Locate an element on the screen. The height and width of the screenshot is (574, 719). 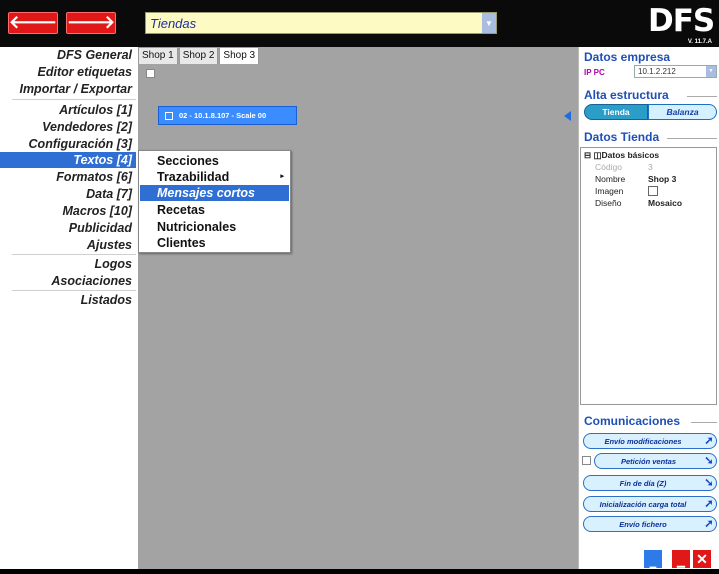
submenu-item-trazabilidad: Trazabilidad ▸ is located at coordinates (214, 177).